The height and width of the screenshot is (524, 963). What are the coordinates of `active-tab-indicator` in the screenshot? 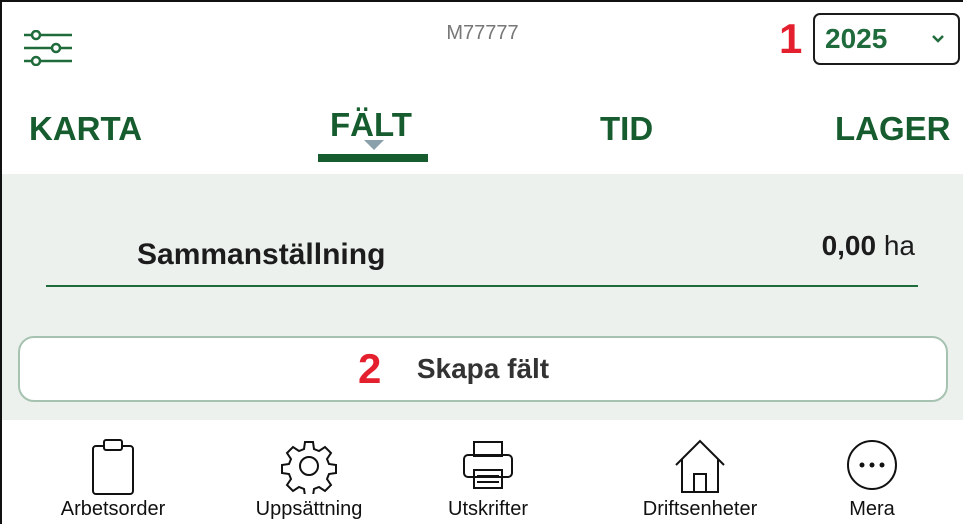 It's located at (373, 158).